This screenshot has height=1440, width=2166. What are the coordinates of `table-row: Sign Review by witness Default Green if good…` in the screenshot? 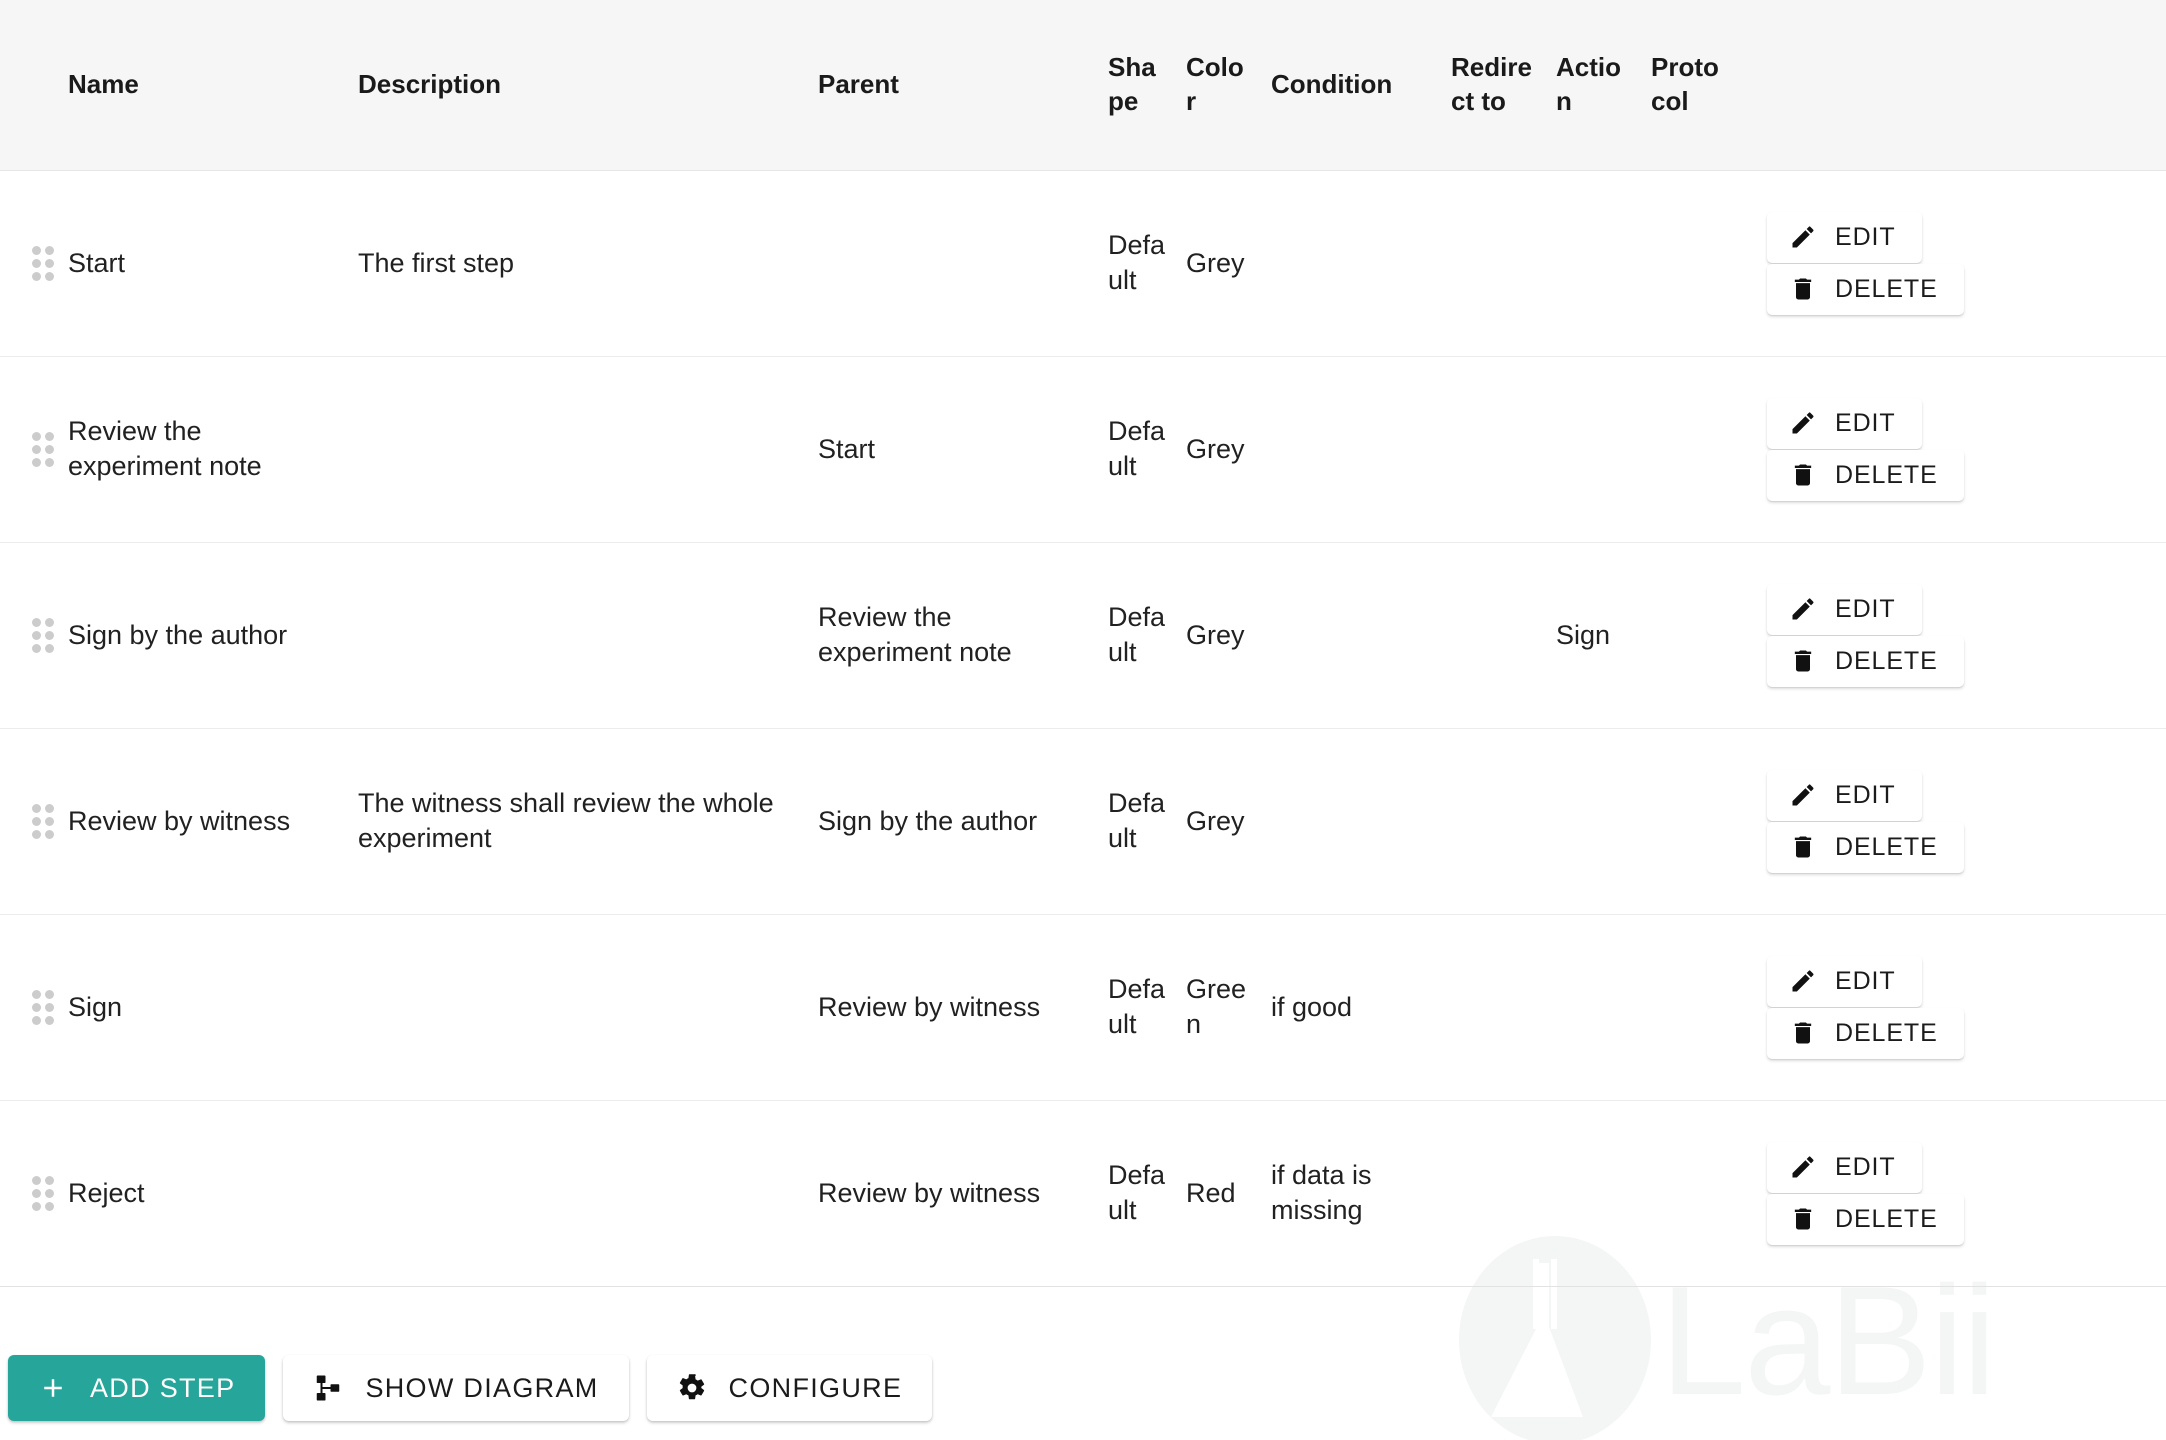 It's located at (1083, 1007).